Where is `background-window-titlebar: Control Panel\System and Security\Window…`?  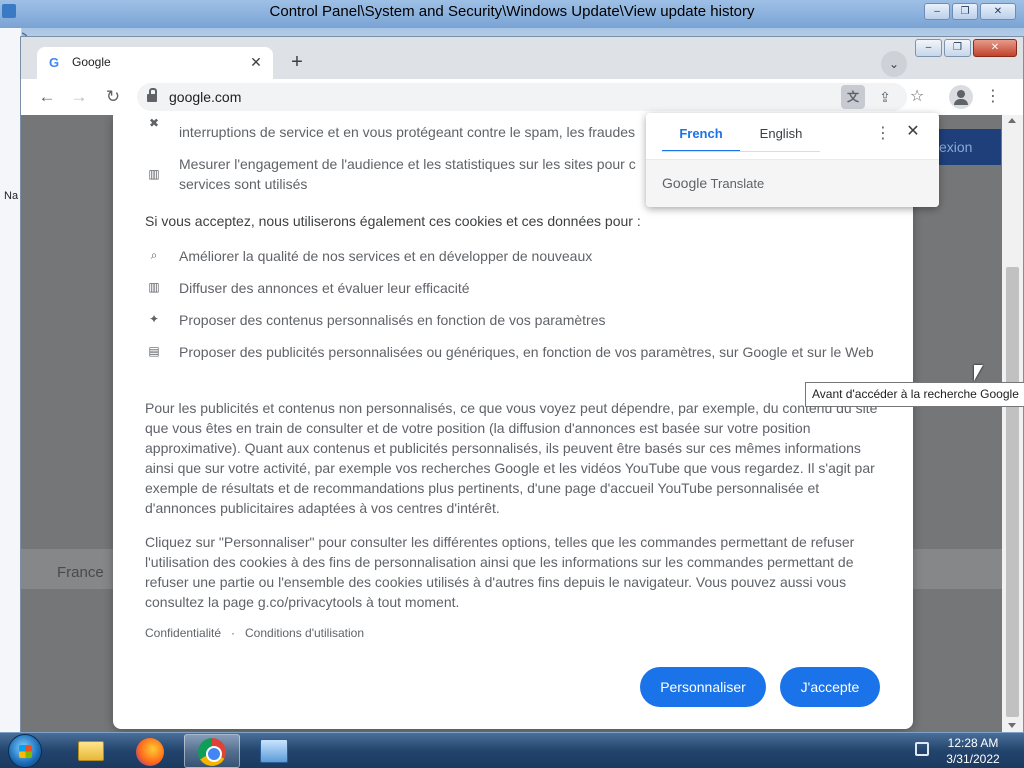
background-window-titlebar: Control Panel\System and Security\Window… is located at coordinates (512, 14).